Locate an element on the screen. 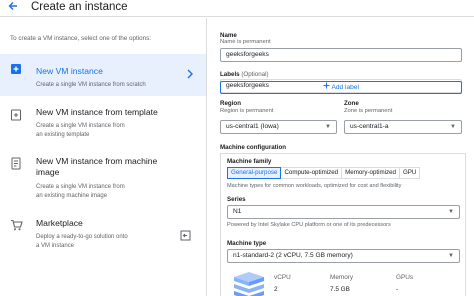 The width and height of the screenshot is (474, 296). option-title: New VM instance is located at coordinates (69, 71).